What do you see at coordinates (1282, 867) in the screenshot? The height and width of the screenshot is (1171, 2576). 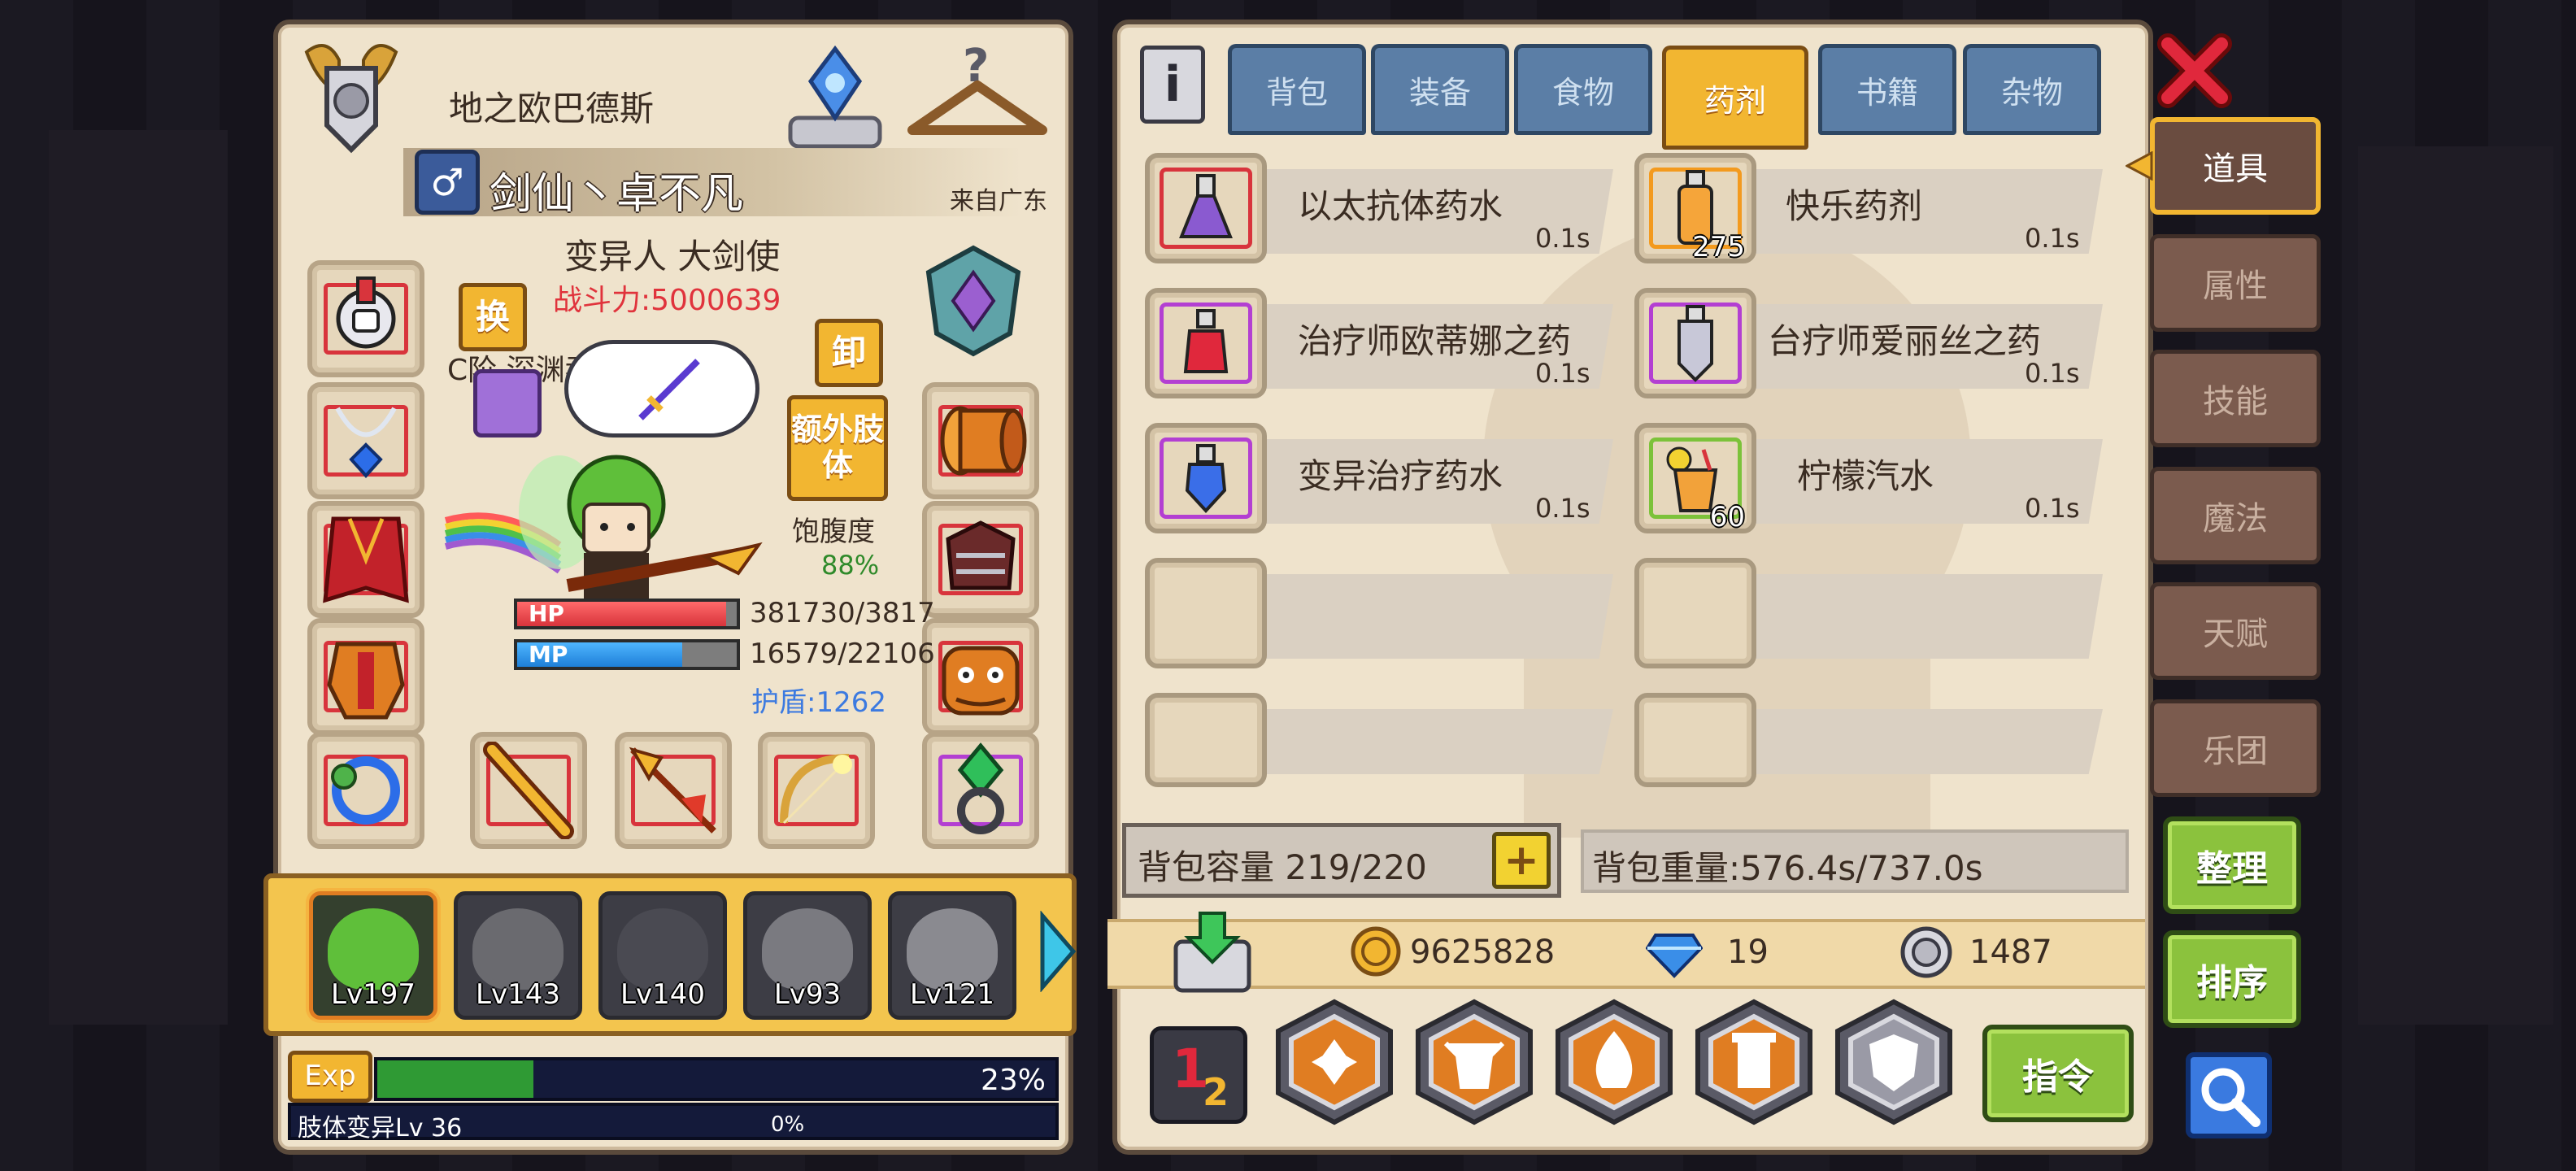 I see `capacity-label: 背包容量 219/220` at bounding box center [1282, 867].